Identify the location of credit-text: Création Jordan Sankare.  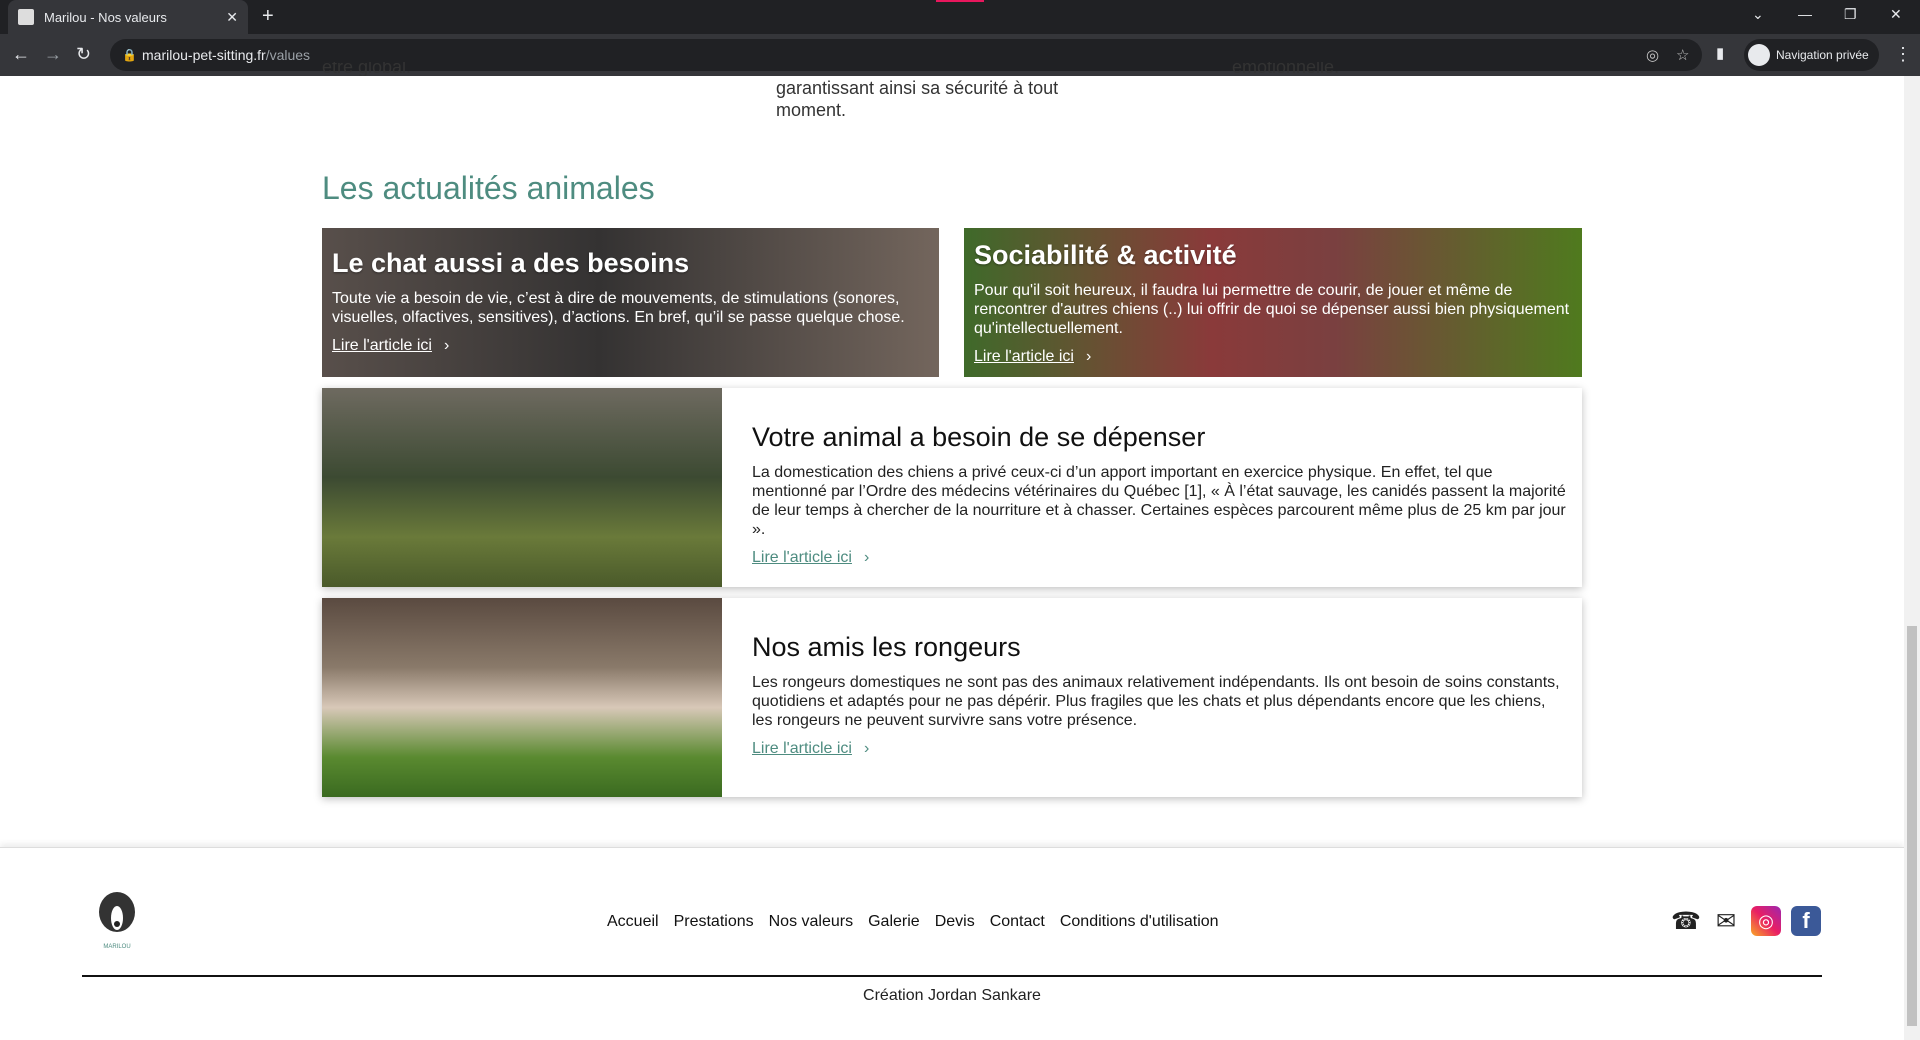
(952, 995).